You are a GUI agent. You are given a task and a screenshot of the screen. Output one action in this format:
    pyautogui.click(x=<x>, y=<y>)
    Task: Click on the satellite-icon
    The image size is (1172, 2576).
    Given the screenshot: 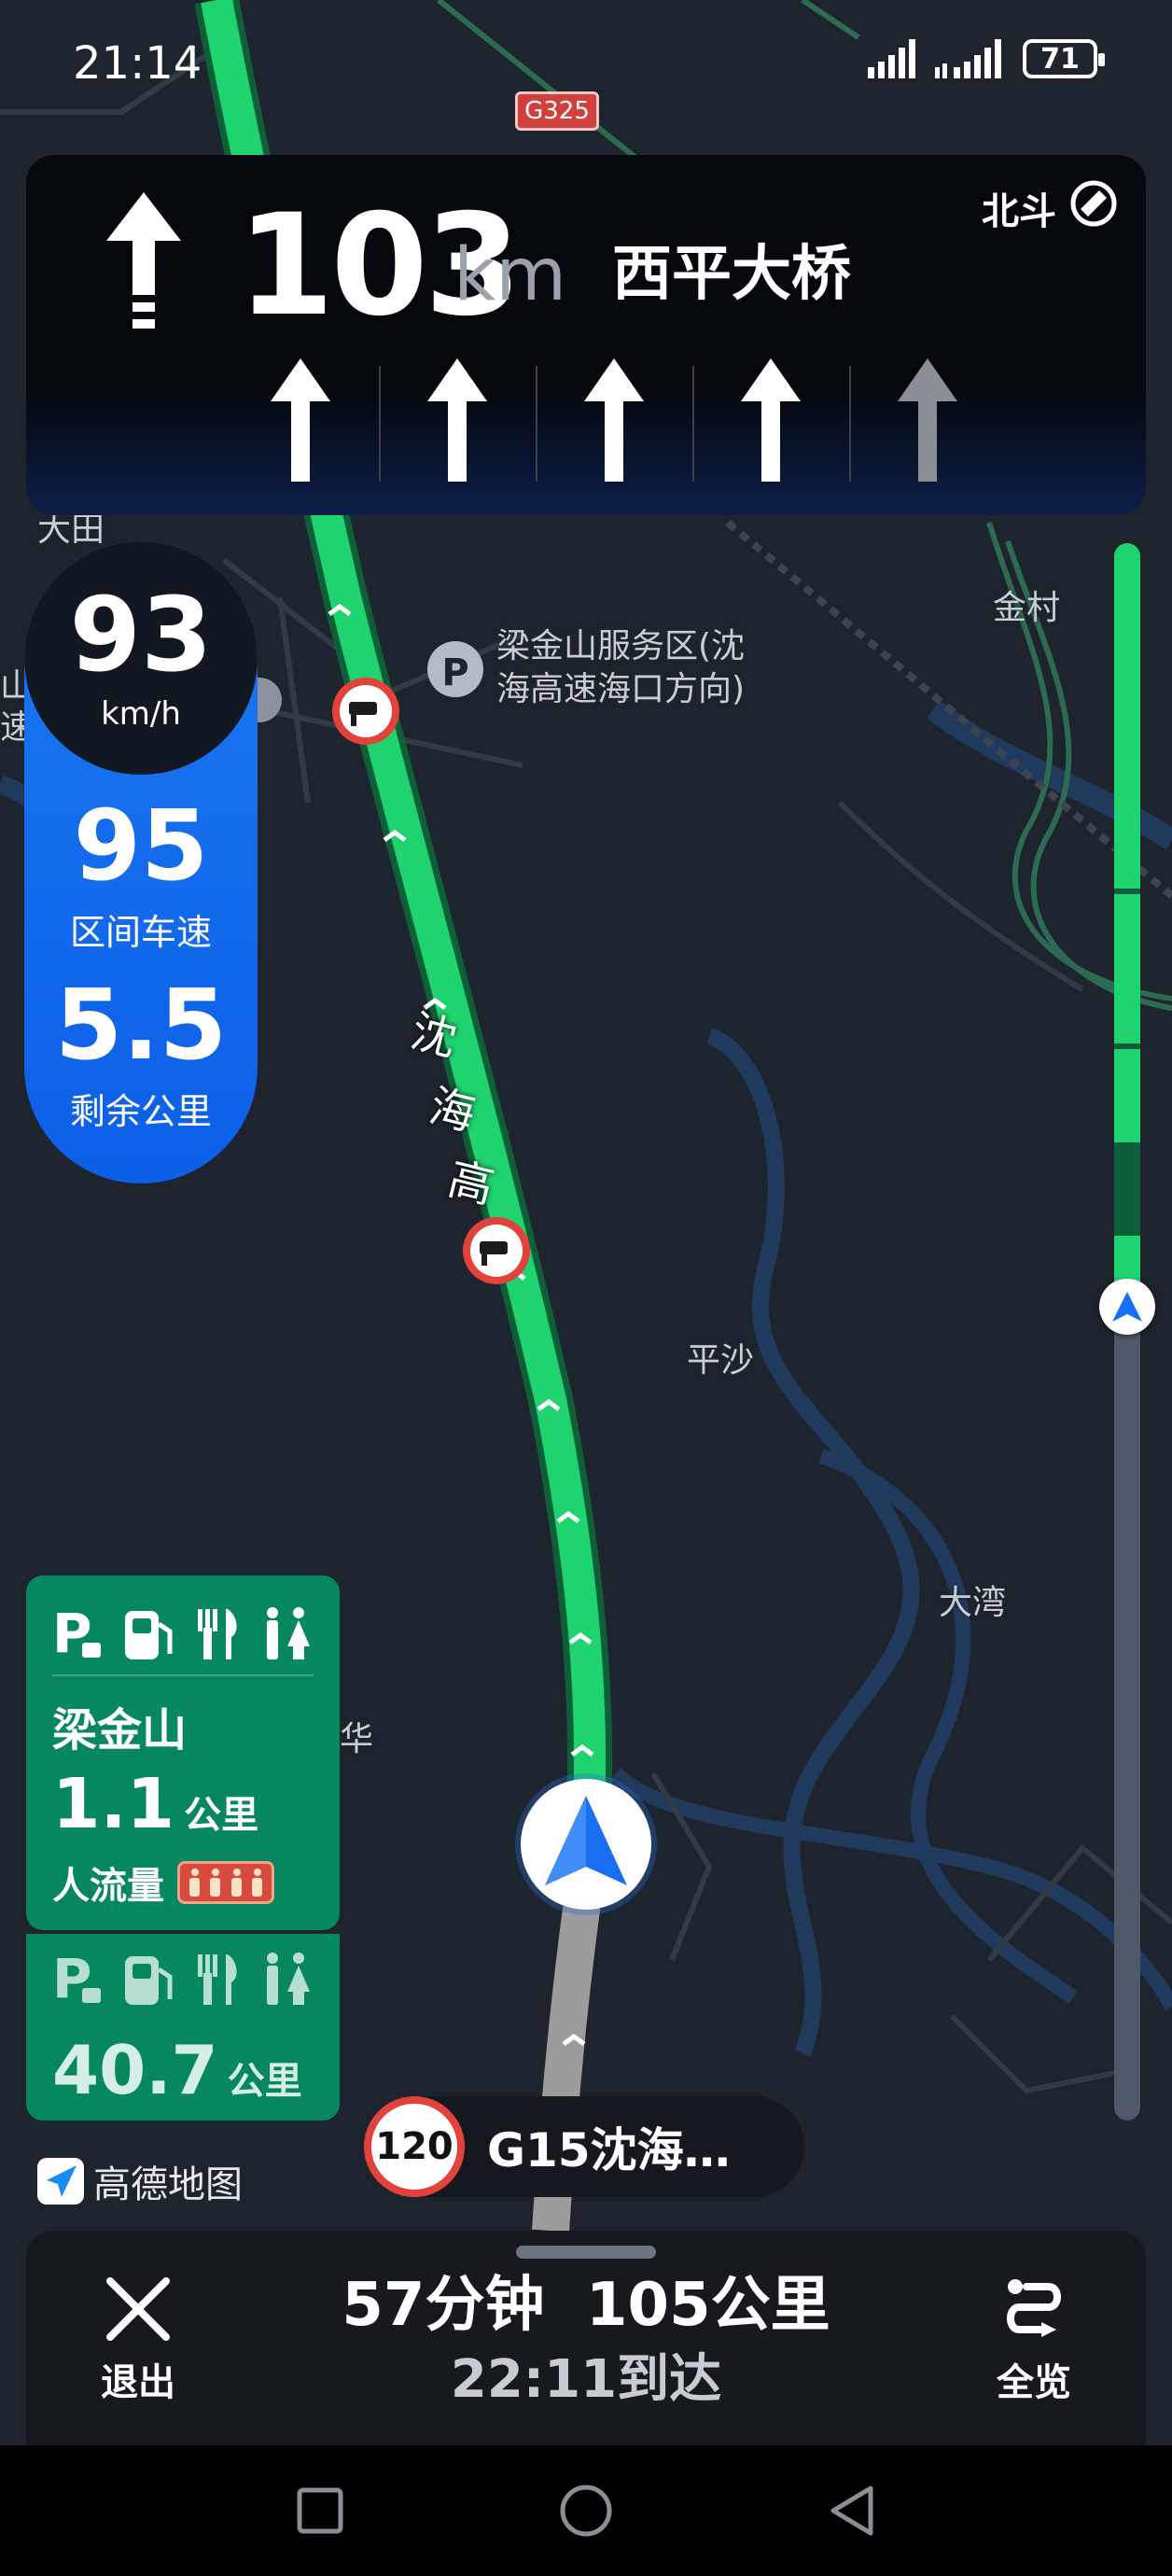 What is the action you would take?
    pyautogui.click(x=1093, y=203)
    